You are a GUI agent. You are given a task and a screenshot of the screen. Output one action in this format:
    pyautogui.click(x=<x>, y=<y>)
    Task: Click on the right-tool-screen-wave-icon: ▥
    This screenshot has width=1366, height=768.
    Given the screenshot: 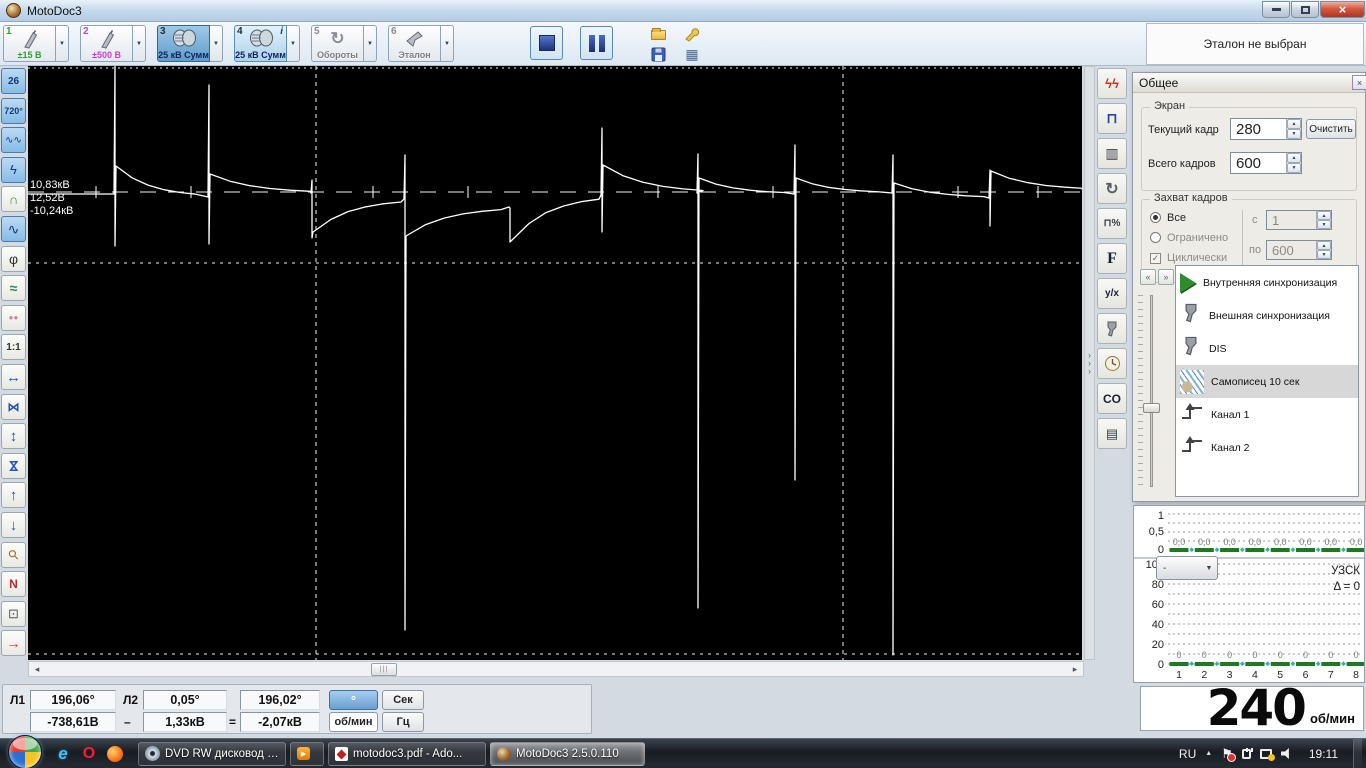 What is the action you would take?
    pyautogui.click(x=1112, y=153)
    